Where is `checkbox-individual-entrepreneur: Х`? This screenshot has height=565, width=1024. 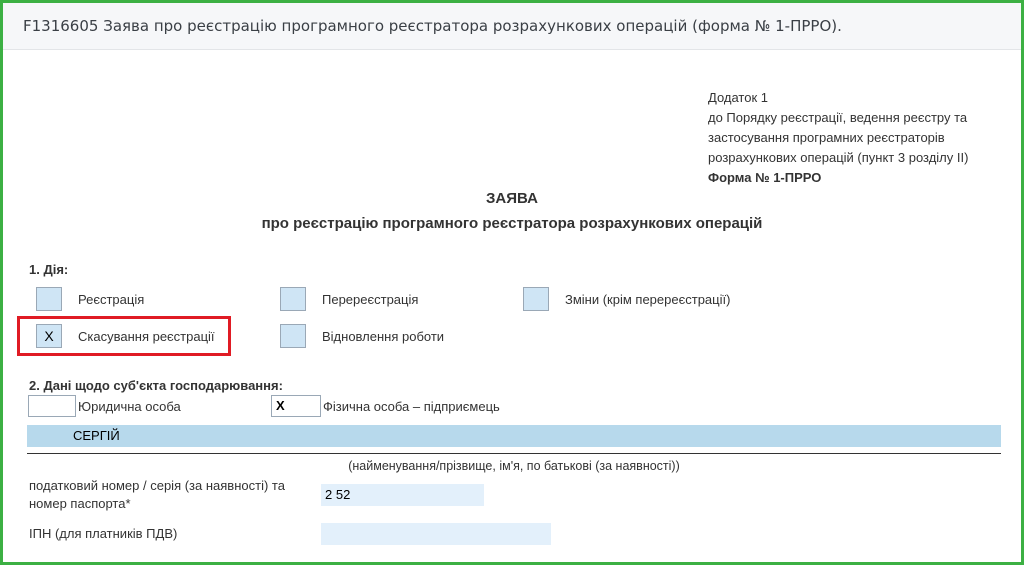 checkbox-individual-entrepreneur: Х is located at coordinates (296, 406).